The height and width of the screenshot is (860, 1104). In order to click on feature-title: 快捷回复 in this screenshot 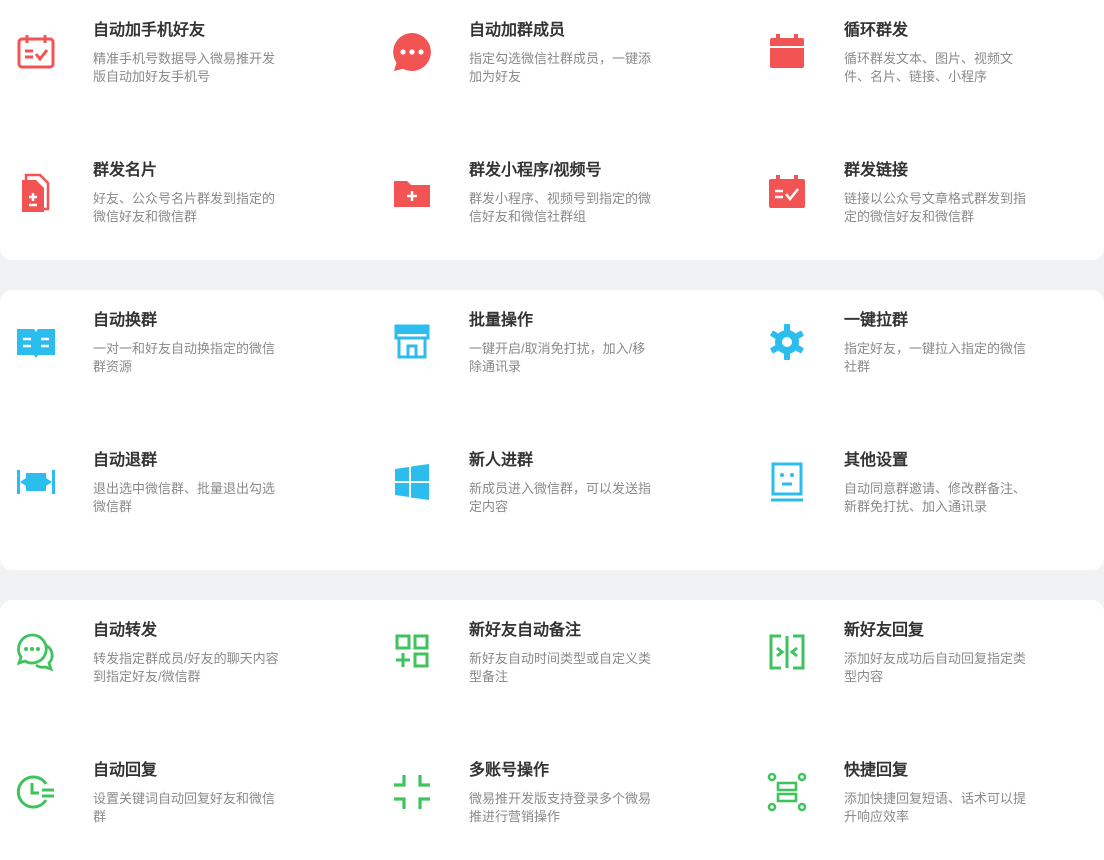, I will do `click(876, 770)`.